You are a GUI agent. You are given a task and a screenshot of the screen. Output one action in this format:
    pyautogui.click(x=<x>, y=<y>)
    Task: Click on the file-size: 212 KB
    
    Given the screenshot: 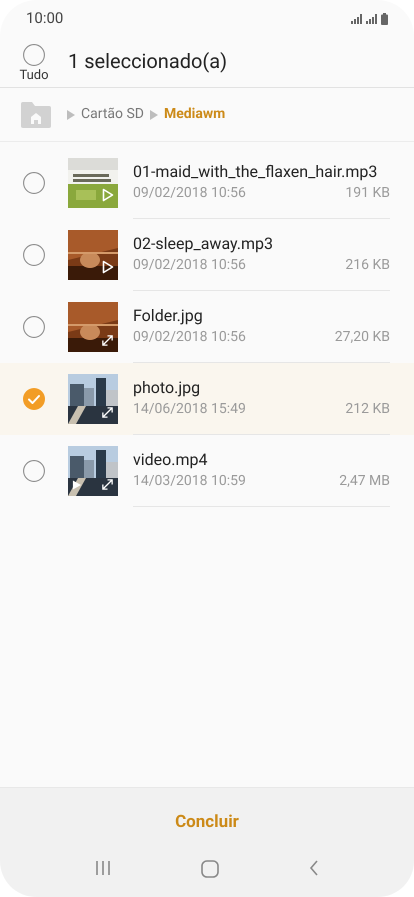 What is the action you would take?
    pyautogui.click(x=367, y=409)
    